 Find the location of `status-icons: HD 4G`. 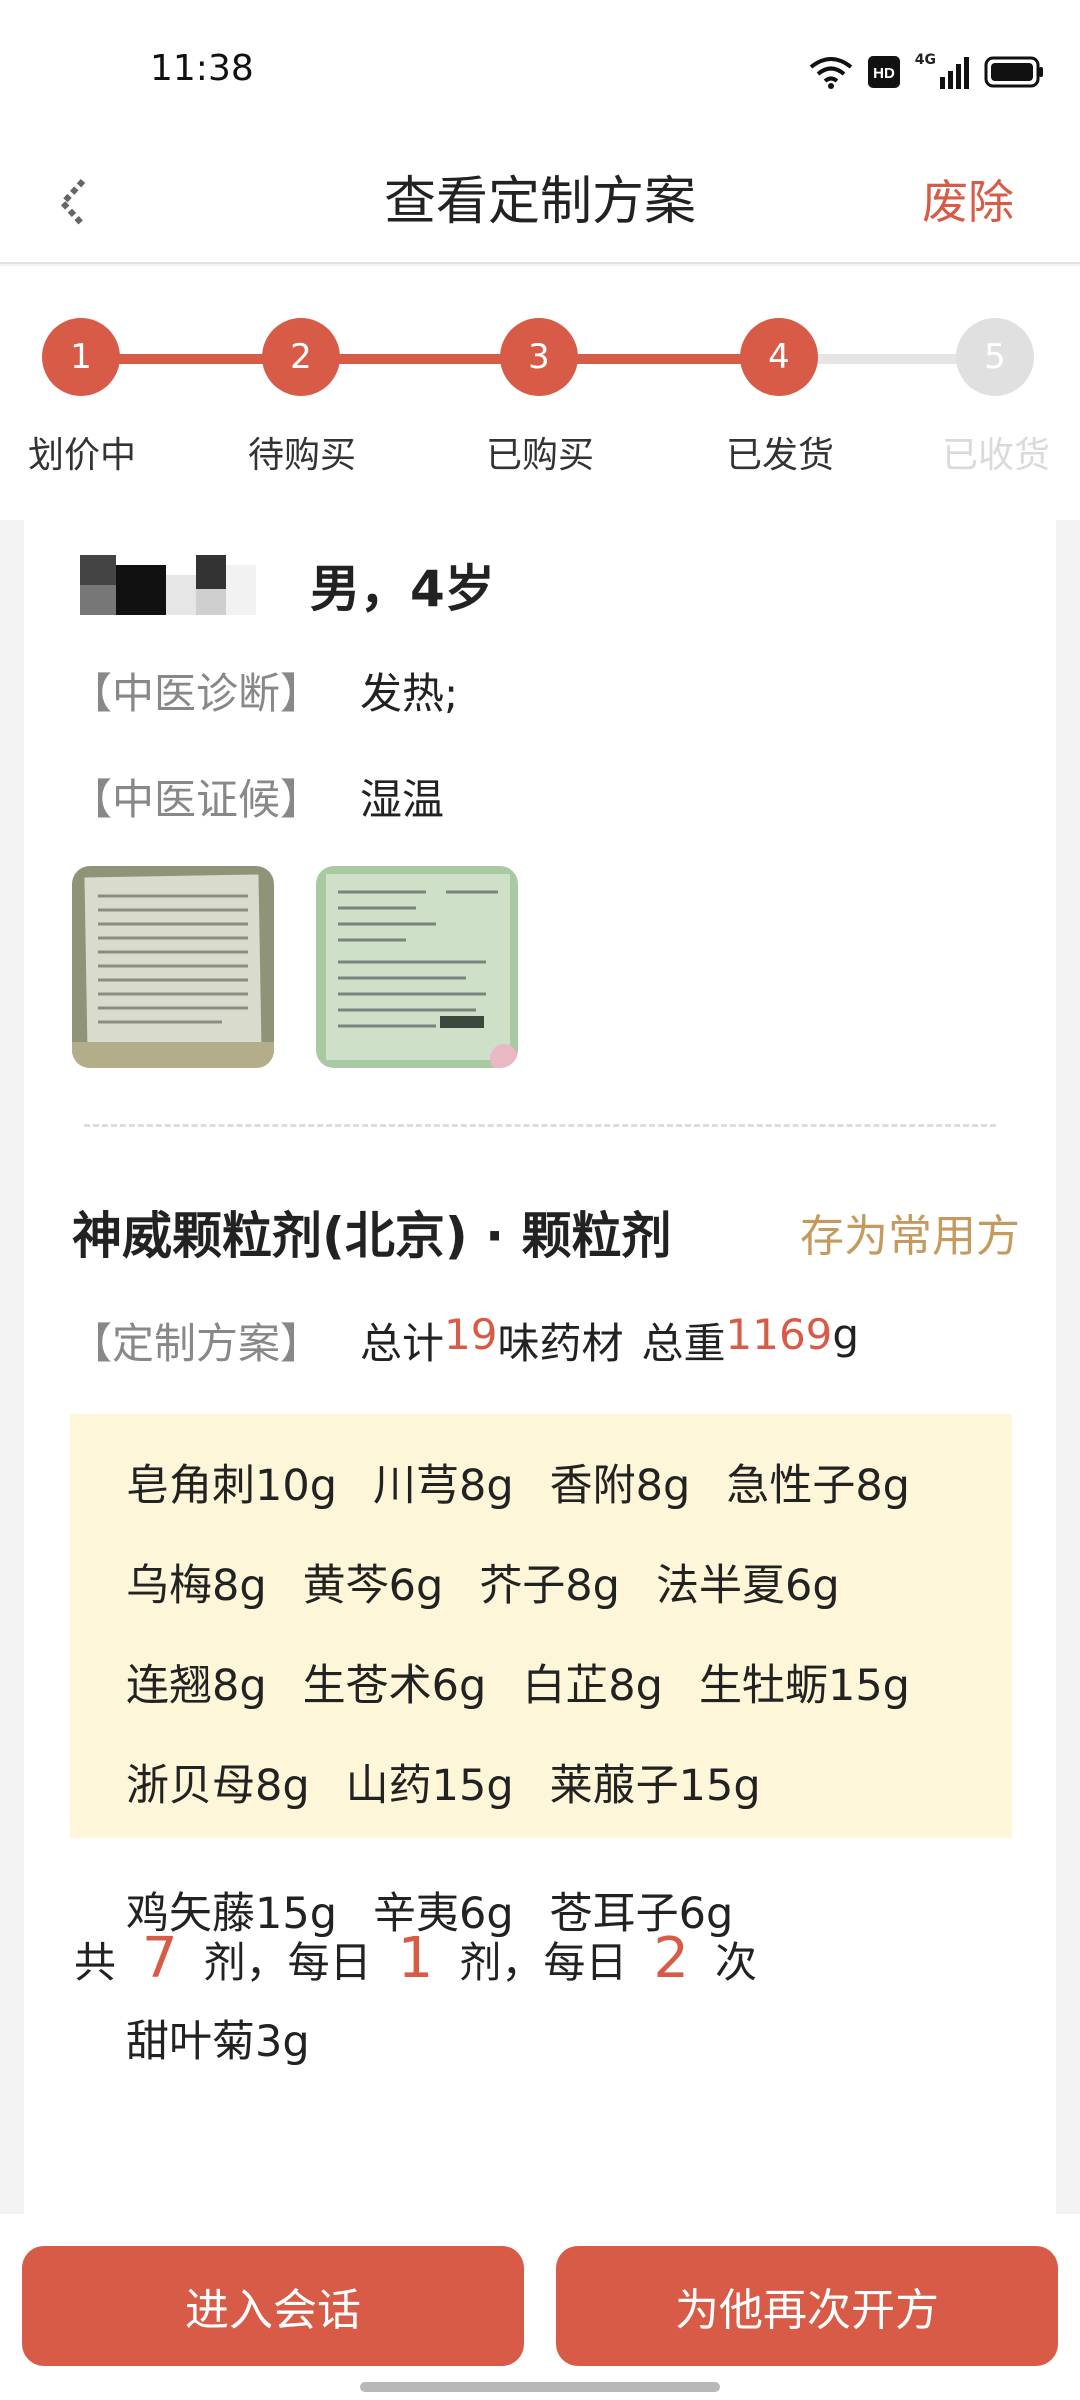

status-icons: HD 4G is located at coordinates (926, 72).